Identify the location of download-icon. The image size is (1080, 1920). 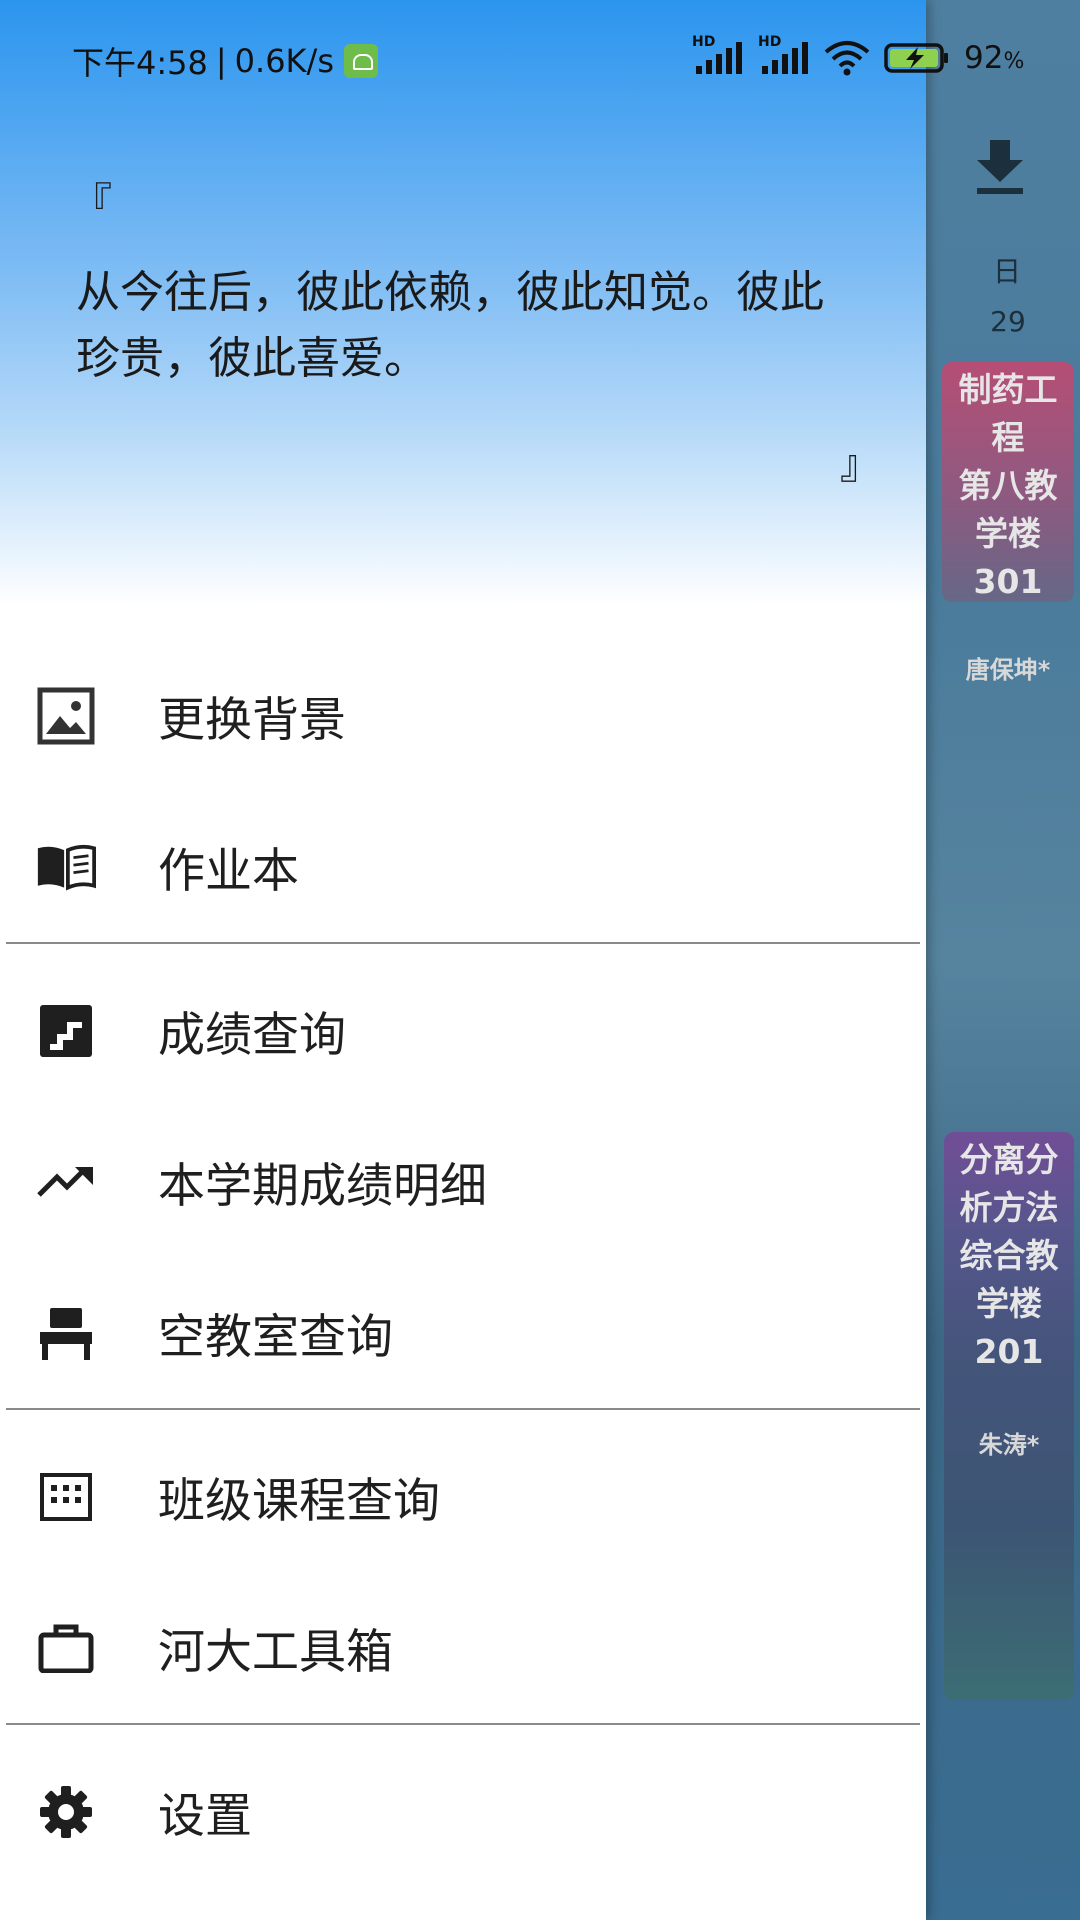
(1000, 167).